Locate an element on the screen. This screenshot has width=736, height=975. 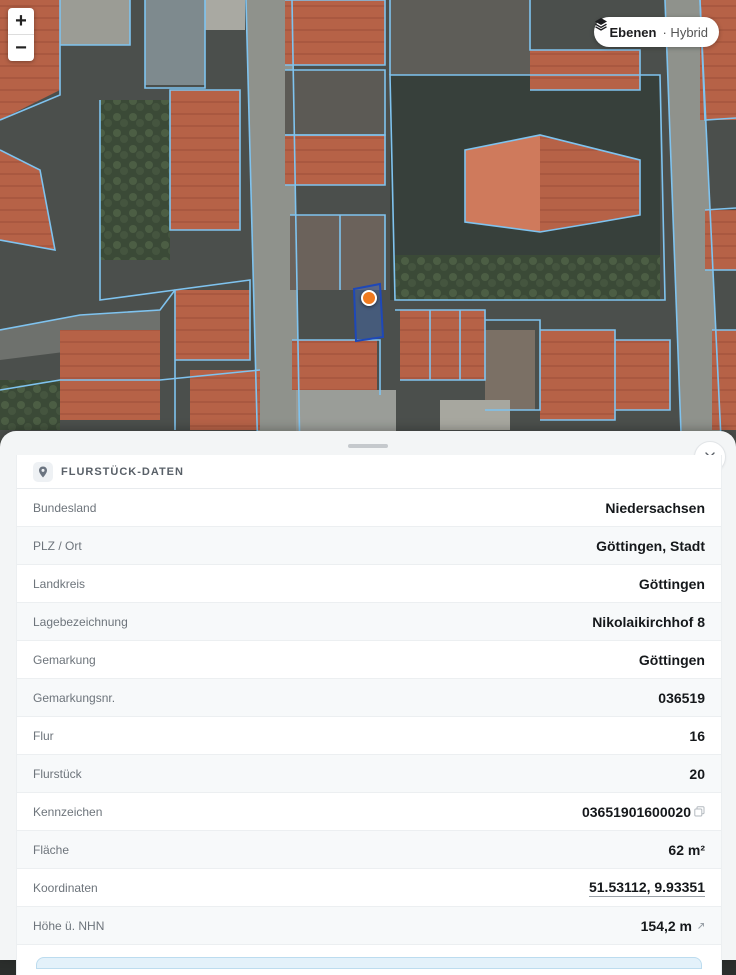
row-flurstueck: Flurstück 20 is located at coordinates (369, 774).